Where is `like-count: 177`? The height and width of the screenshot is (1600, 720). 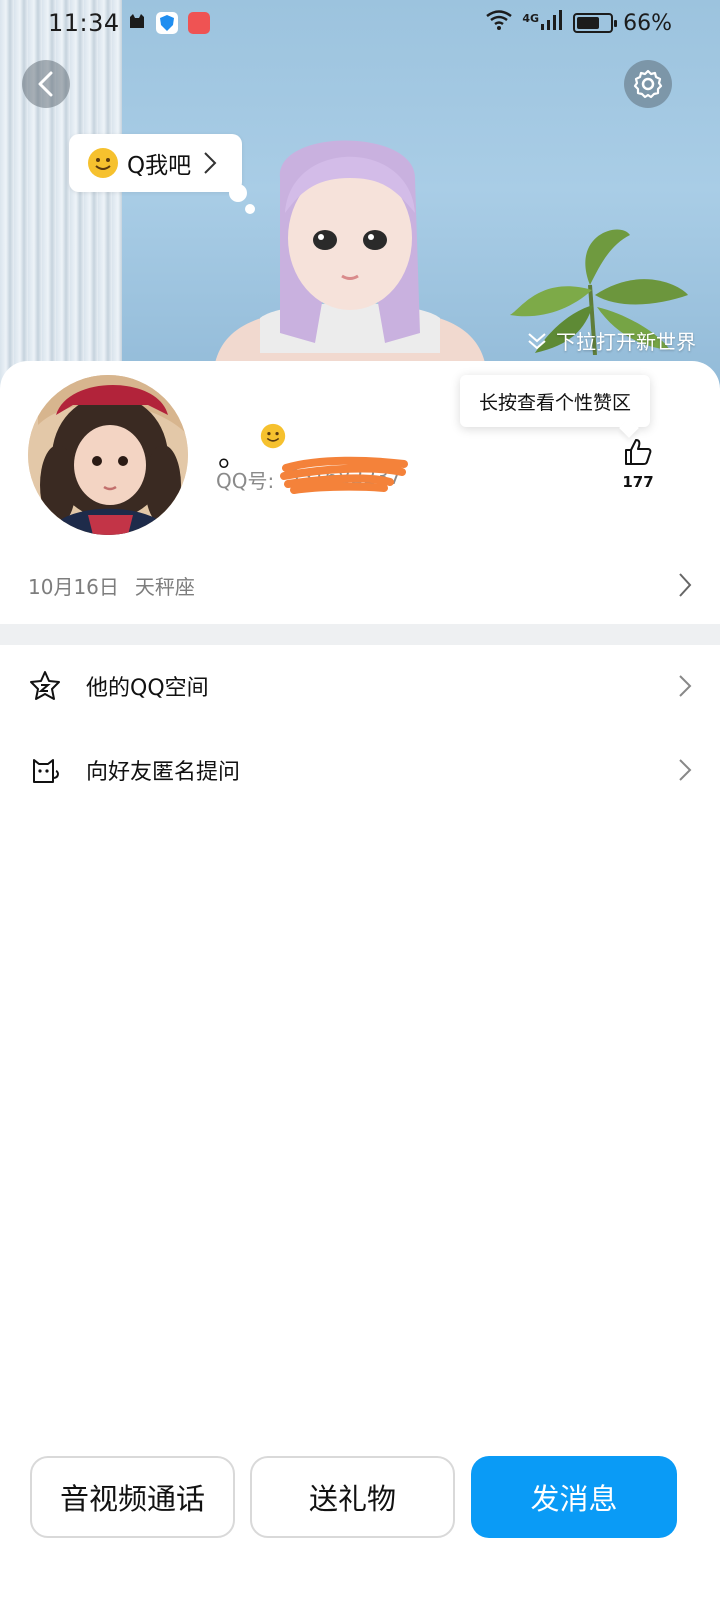 like-count: 177 is located at coordinates (638, 482).